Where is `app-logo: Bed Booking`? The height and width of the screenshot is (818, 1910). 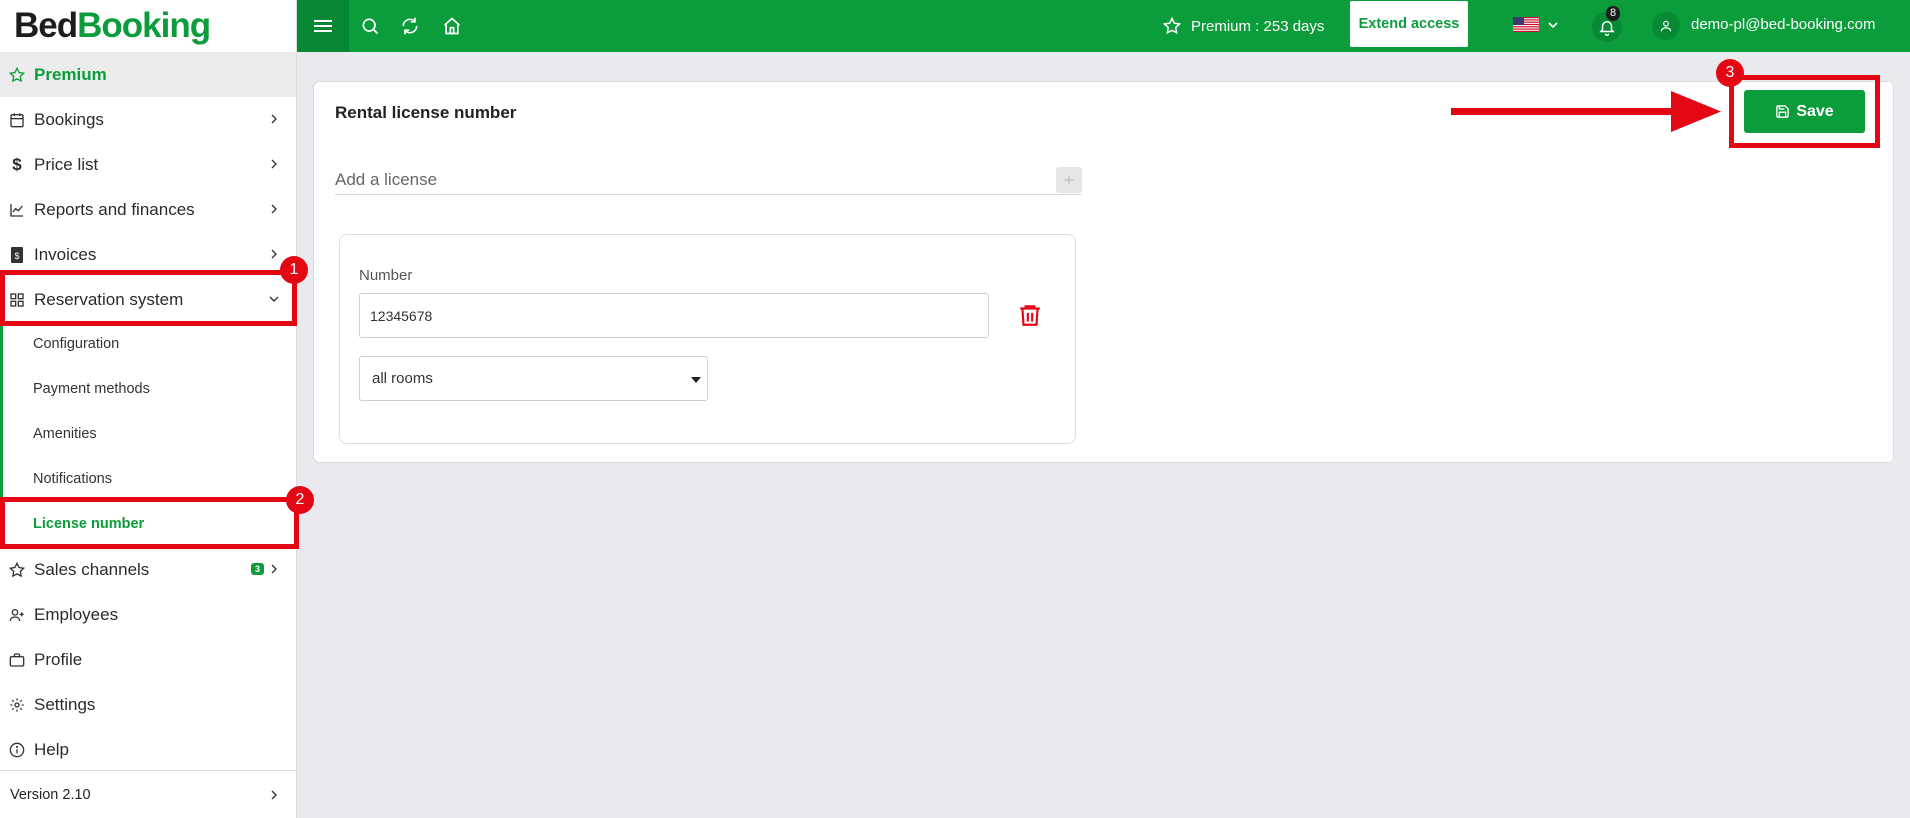 app-logo: Bed Booking is located at coordinates (148, 26).